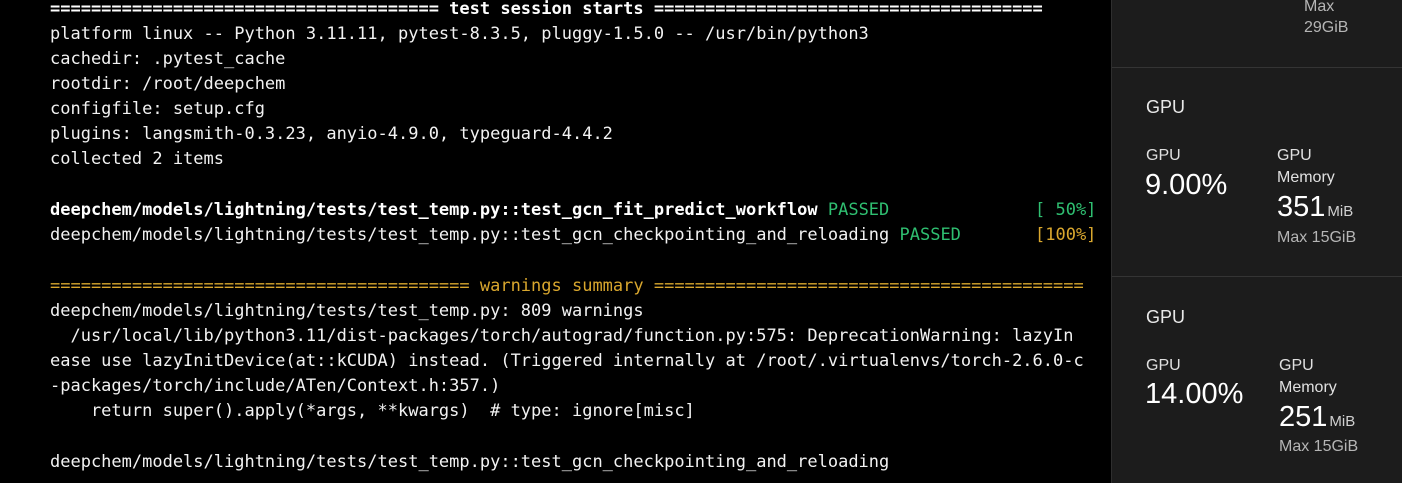 The width and height of the screenshot is (1402, 483). Describe the element at coordinates (168, 59) in the screenshot. I see `cachedir-line: cachedir: .pytest_cache` at that location.